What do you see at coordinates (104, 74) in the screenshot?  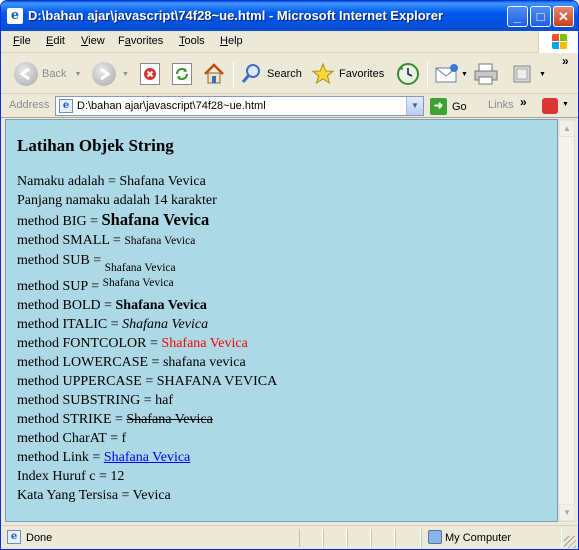 I see `forward-arrow-icon` at bounding box center [104, 74].